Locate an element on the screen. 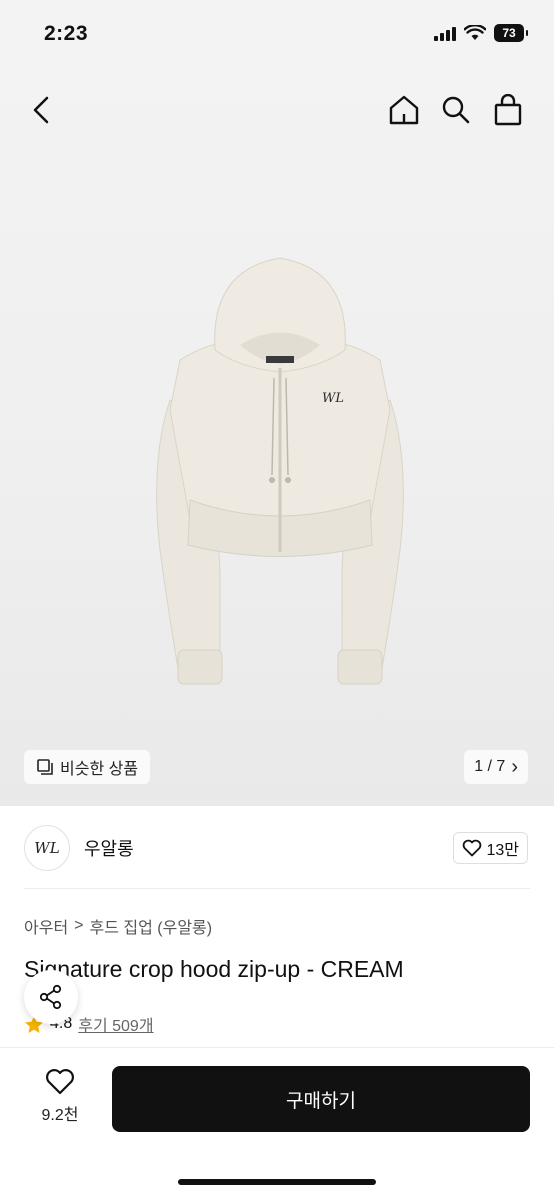  back-button is located at coordinates (42, 110).